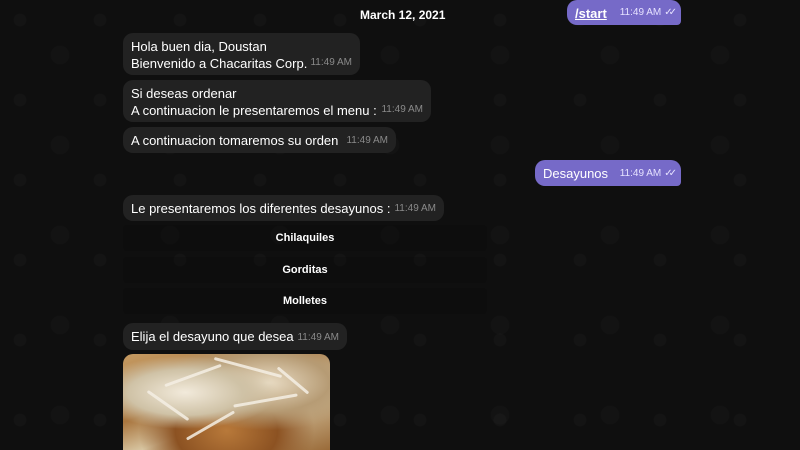 Image resolution: width=800 pixels, height=450 pixels. Describe the element at coordinates (226, 402) in the screenshot. I see `food-photo` at that location.